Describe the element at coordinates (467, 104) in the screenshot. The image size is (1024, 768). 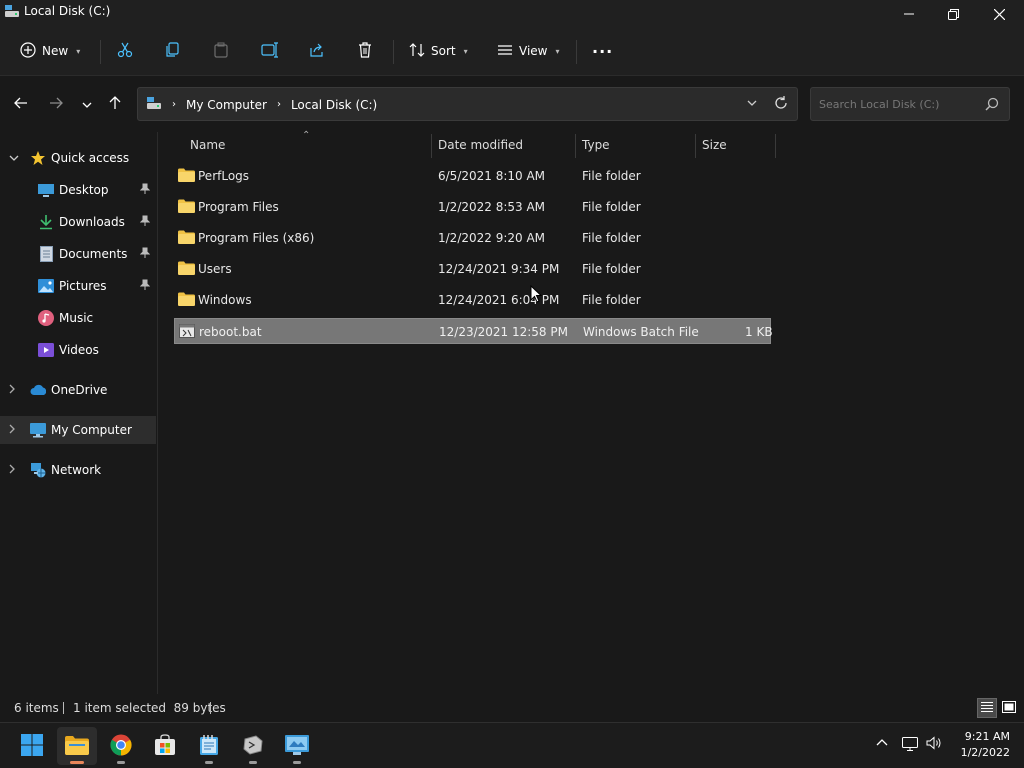
I see `address-bar: › My Computer › Local Disk (C:)` at that location.